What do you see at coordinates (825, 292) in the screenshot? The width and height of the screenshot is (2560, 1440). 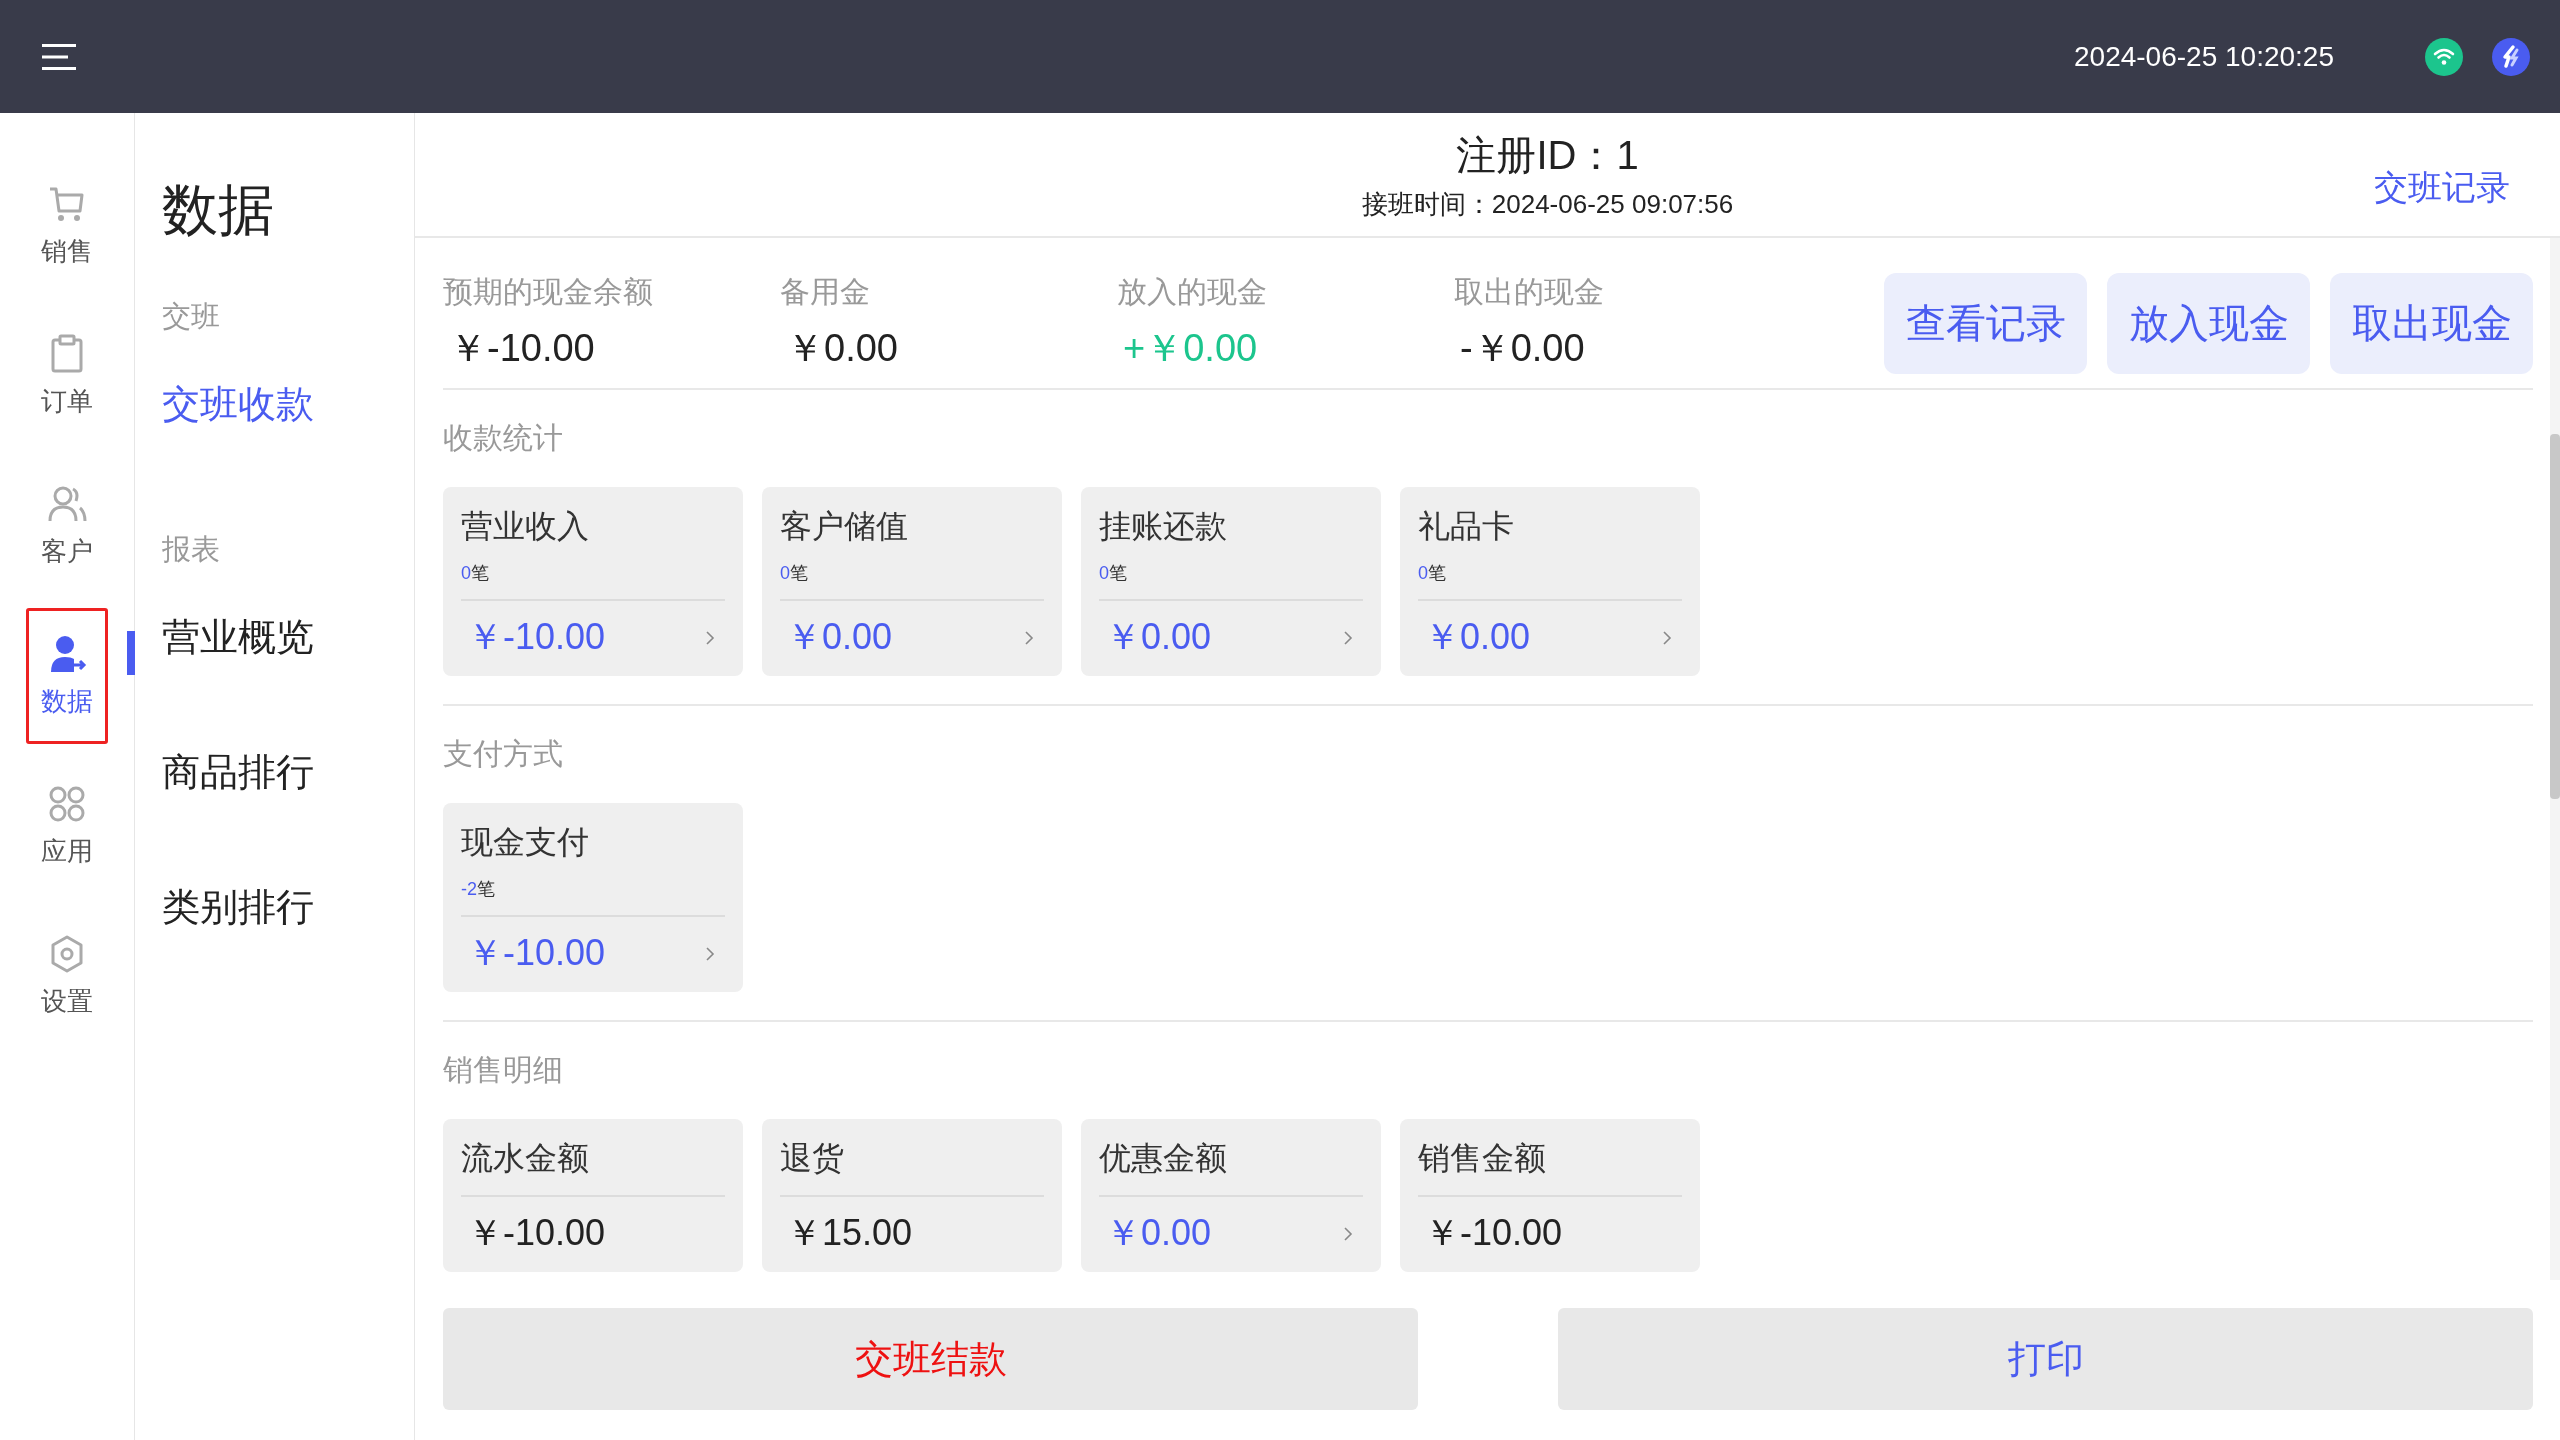 I see `cash-label: 备用金` at bounding box center [825, 292].